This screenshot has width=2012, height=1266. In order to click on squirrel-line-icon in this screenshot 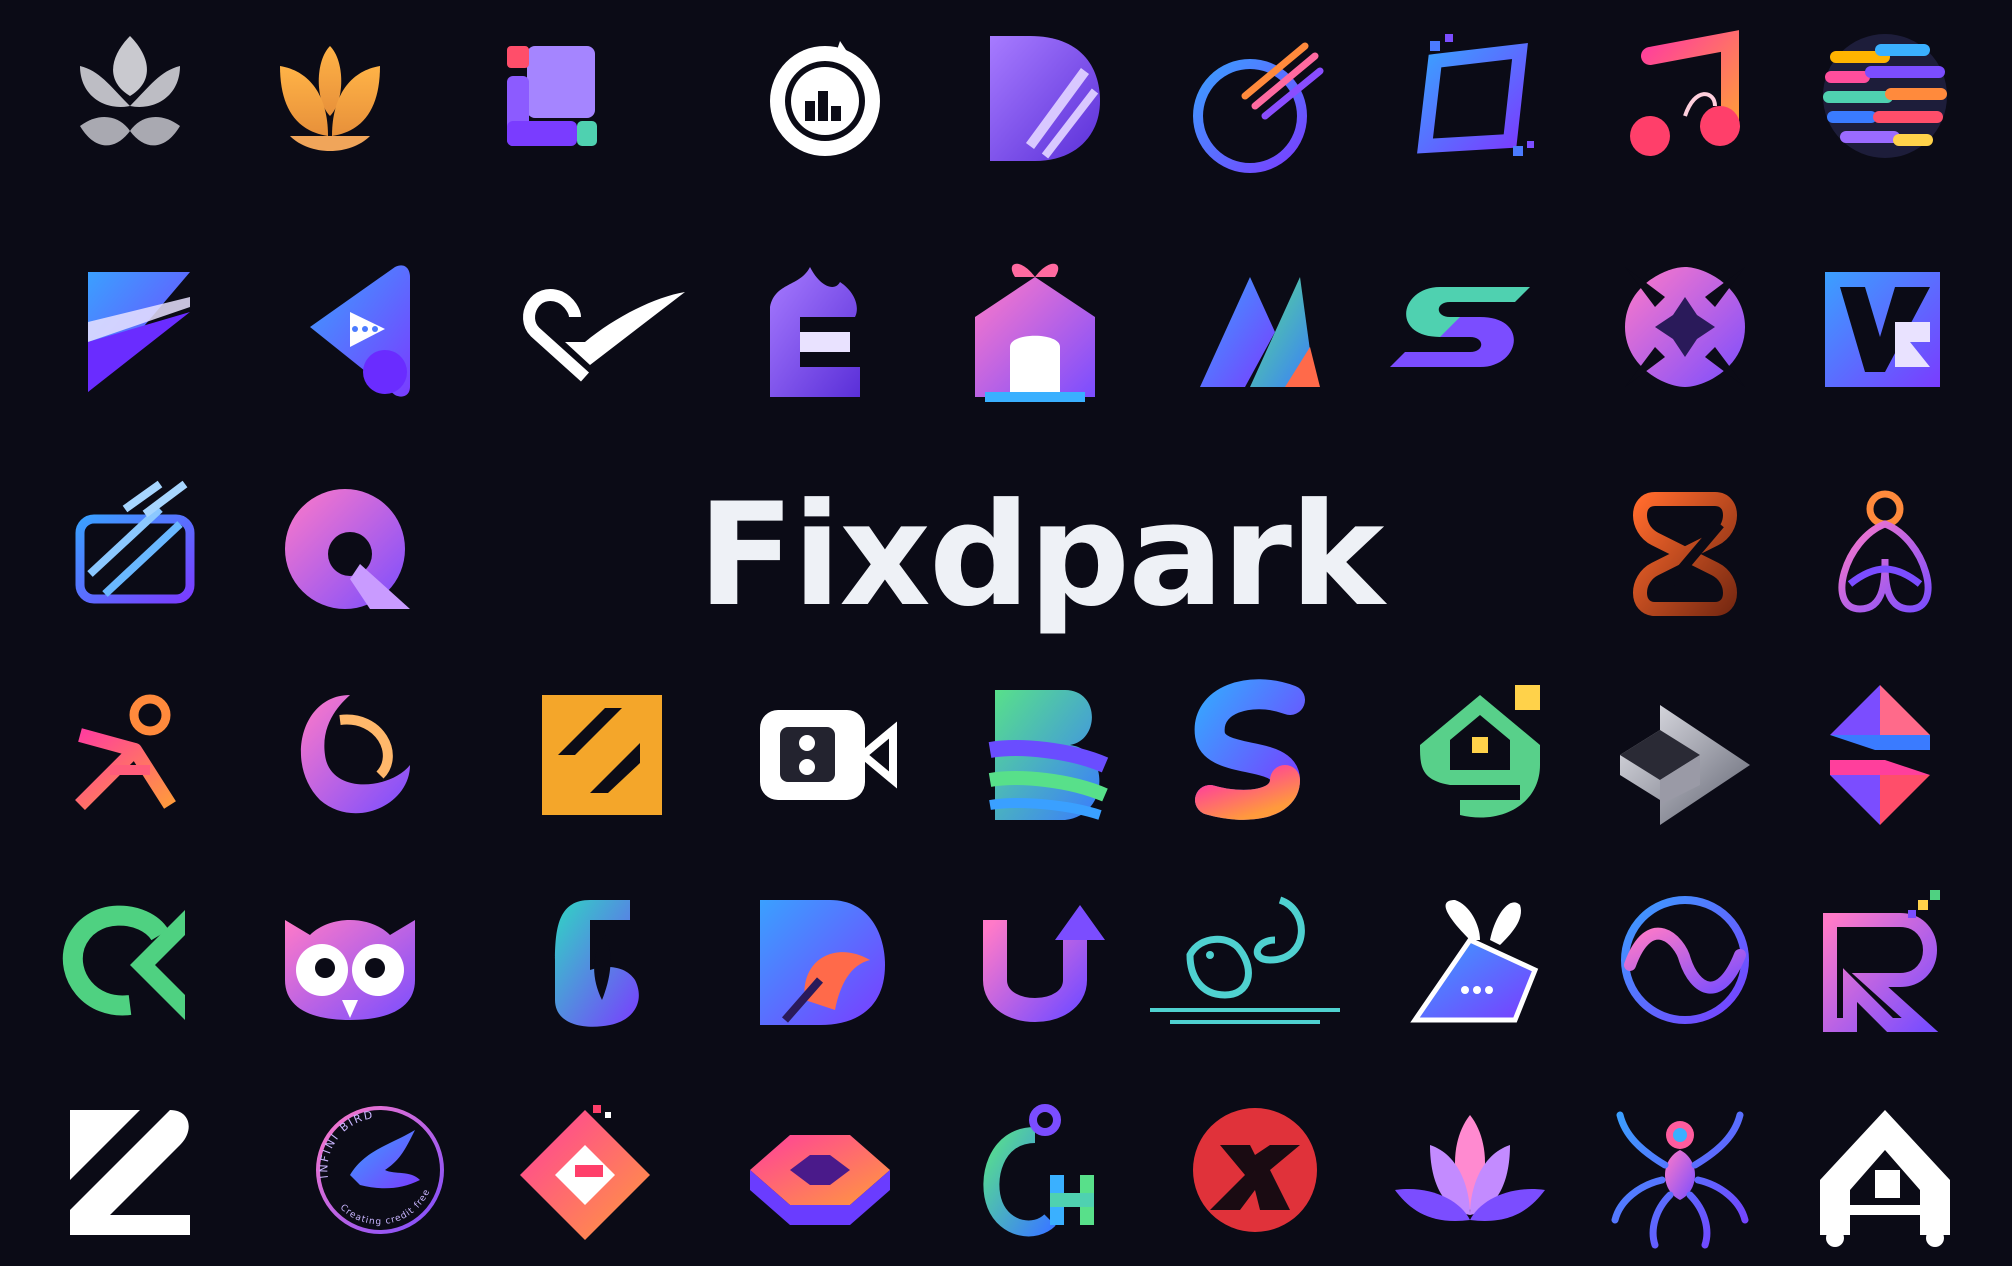, I will do `click(1245, 960)`.